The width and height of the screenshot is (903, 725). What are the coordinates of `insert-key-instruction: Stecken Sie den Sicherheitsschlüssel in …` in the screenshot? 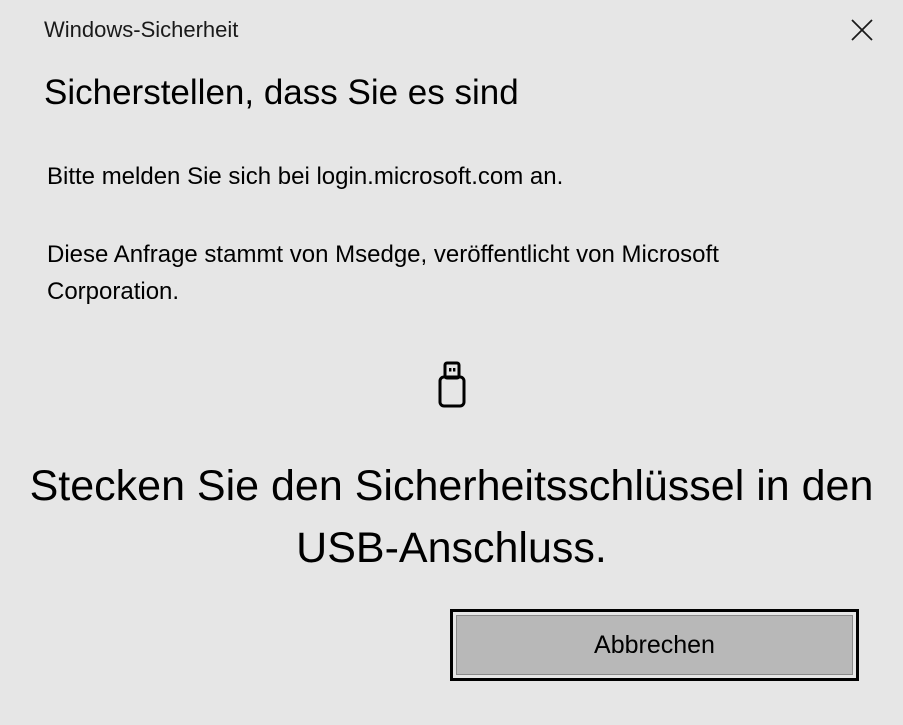 It's located at (451, 517).